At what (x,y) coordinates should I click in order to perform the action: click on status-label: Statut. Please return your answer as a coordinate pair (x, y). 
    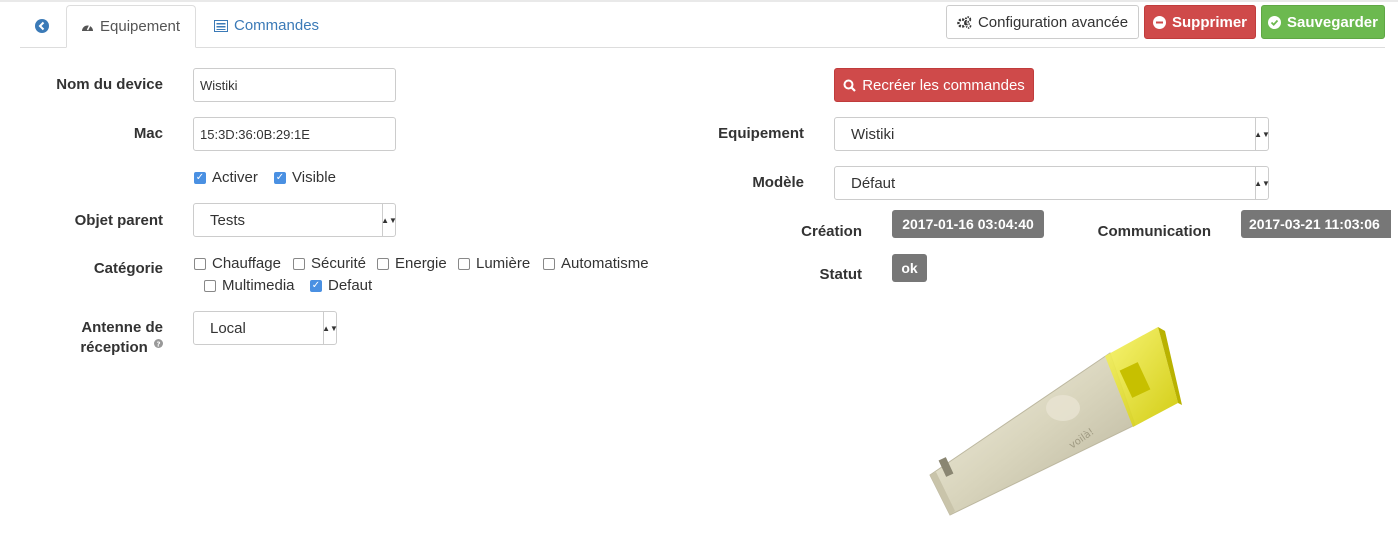
    Looking at the image, I should click on (841, 274).